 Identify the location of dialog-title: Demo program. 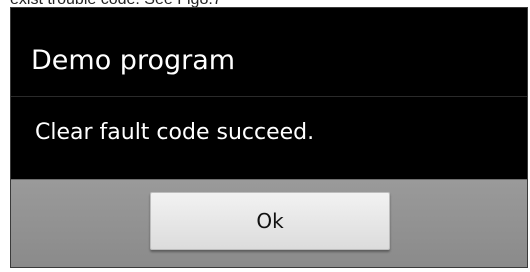
(133, 60).